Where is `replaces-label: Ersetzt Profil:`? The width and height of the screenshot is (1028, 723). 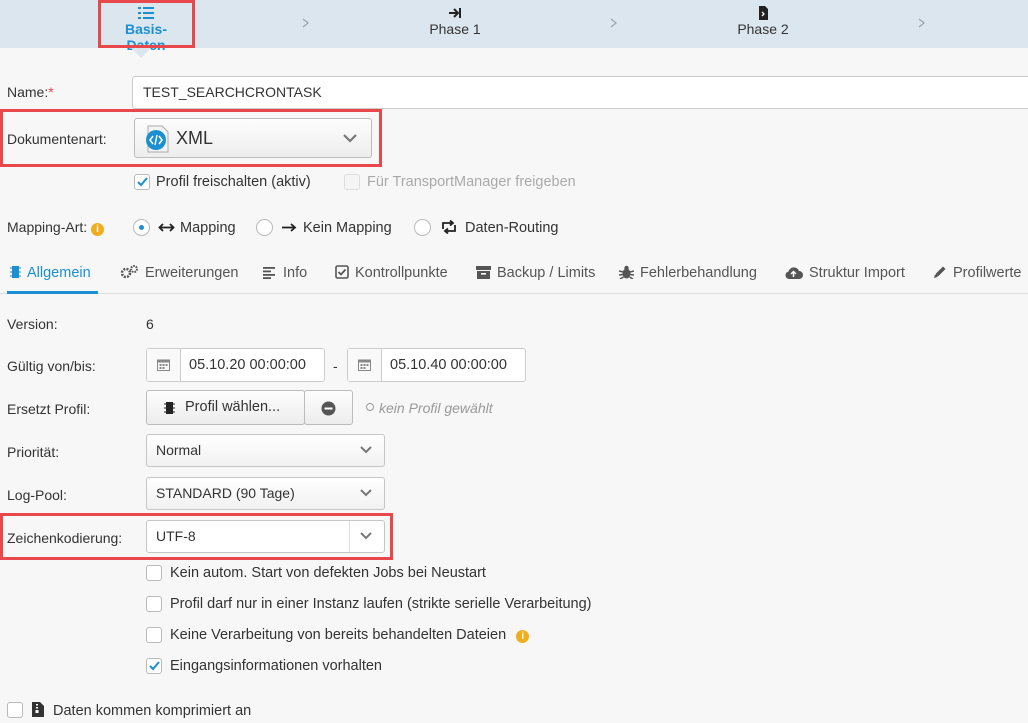
replaces-label: Ersetzt Profil: is located at coordinates (49, 409).